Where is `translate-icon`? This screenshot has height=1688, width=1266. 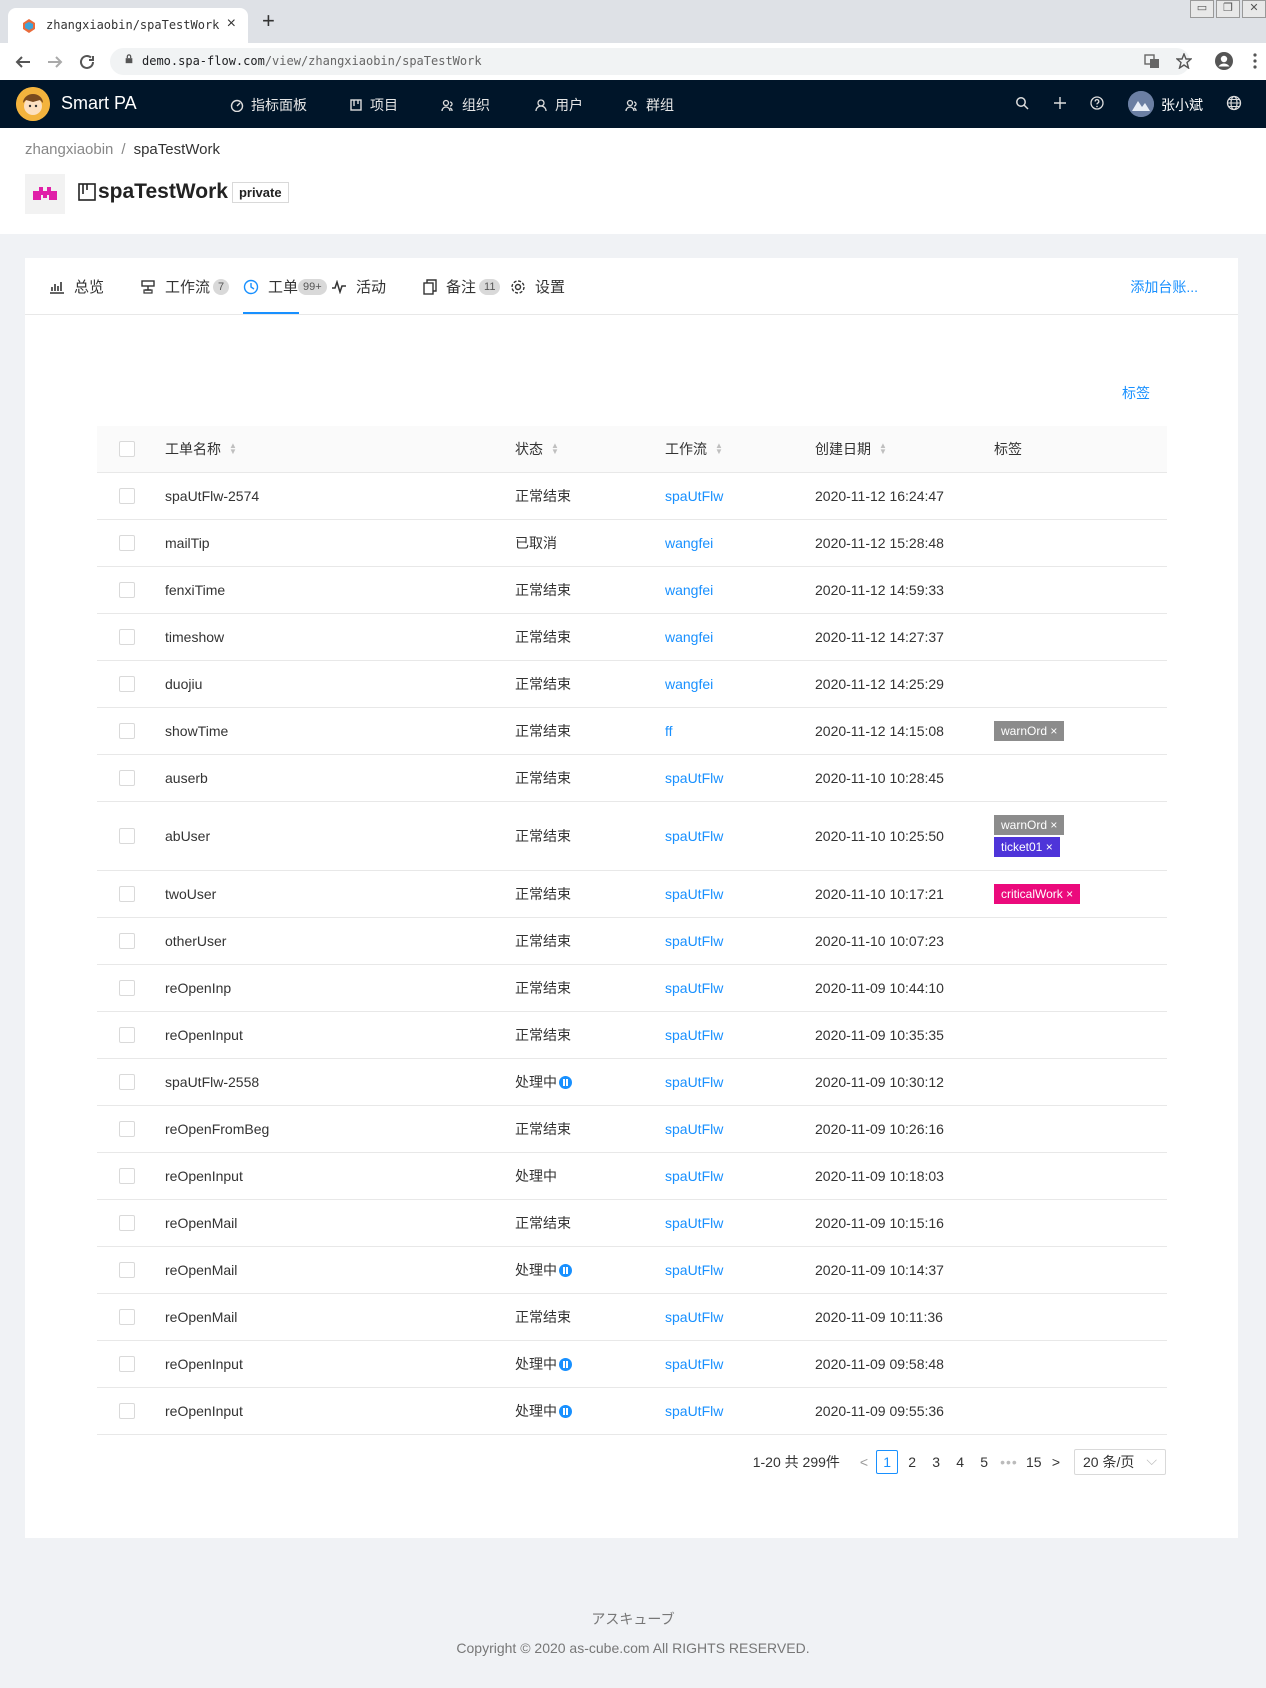 translate-icon is located at coordinates (1152, 61).